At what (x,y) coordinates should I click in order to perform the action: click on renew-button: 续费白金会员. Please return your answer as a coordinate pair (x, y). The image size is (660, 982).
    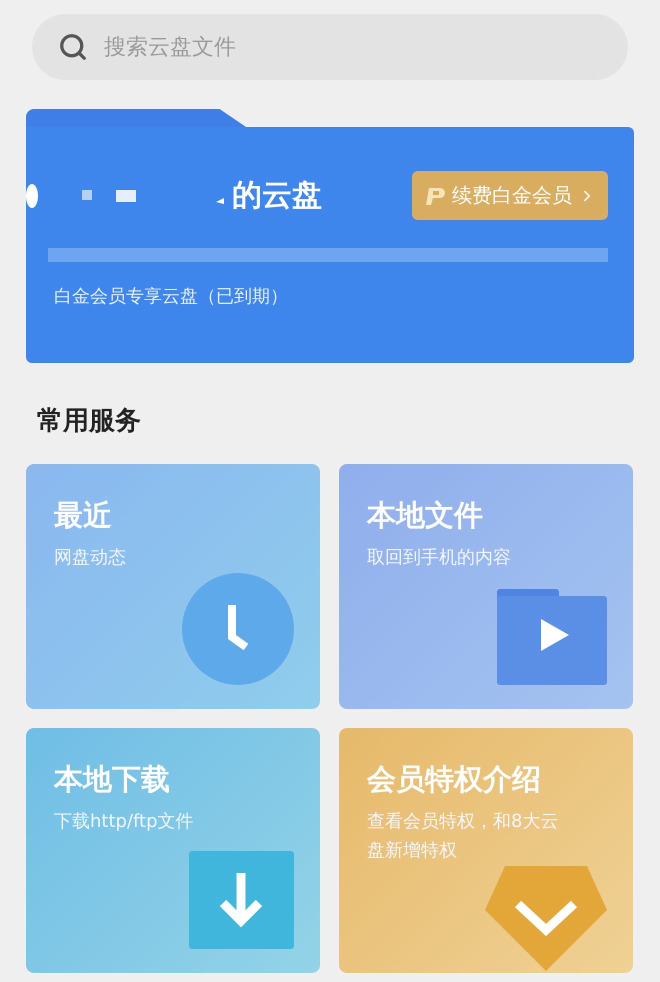
    Looking at the image, I should click on (510, 195).